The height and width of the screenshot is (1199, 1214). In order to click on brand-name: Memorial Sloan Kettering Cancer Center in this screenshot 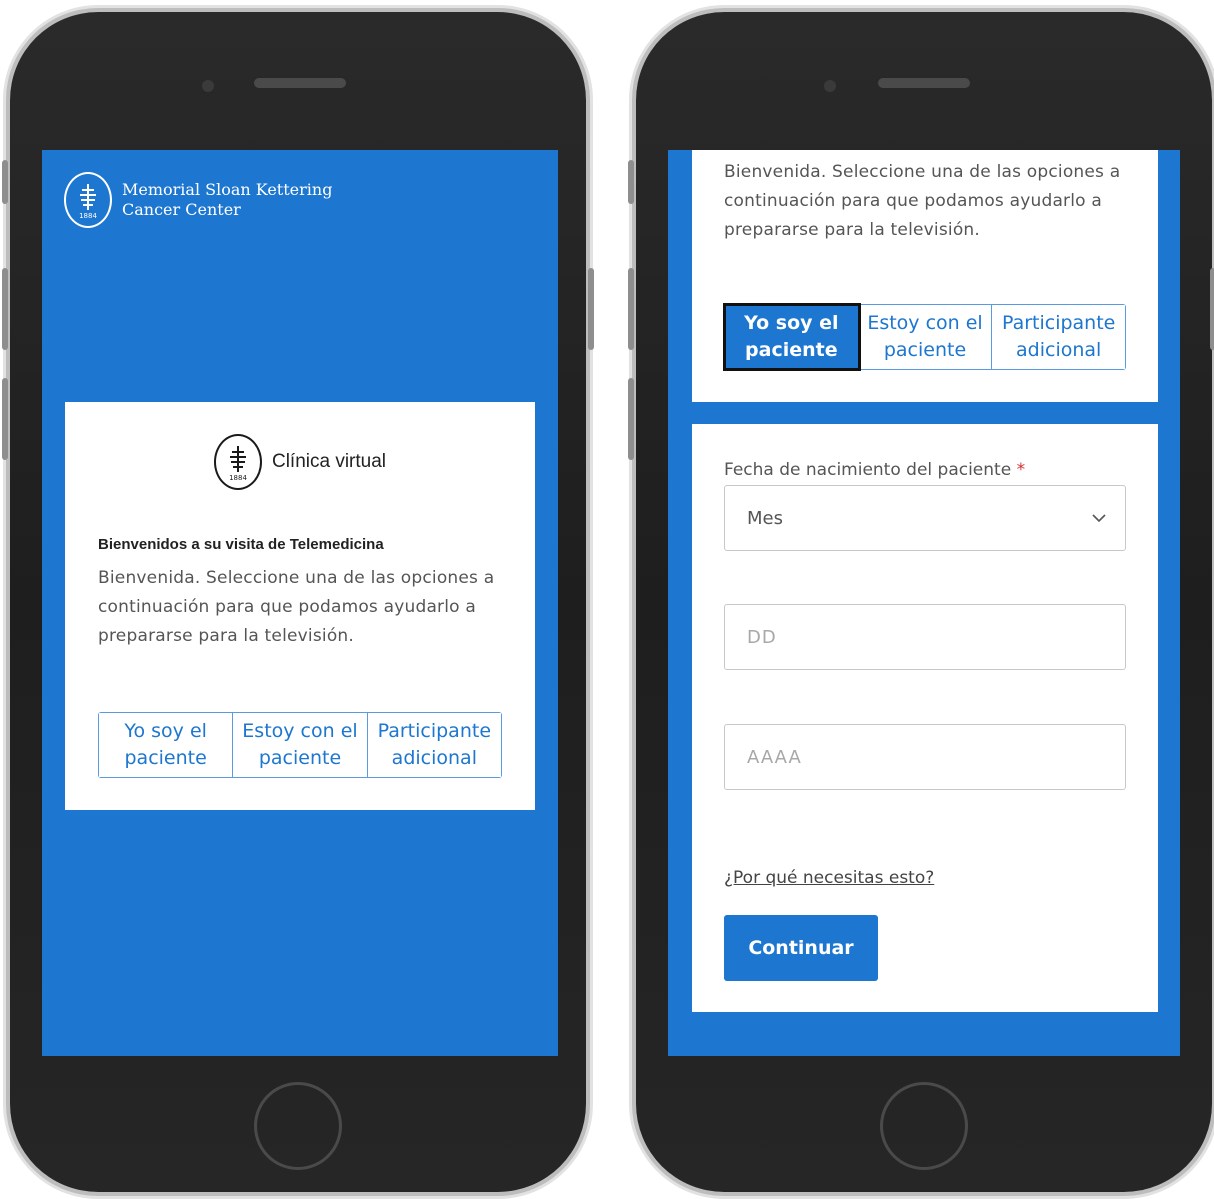, I will do `click(227, 200)`.